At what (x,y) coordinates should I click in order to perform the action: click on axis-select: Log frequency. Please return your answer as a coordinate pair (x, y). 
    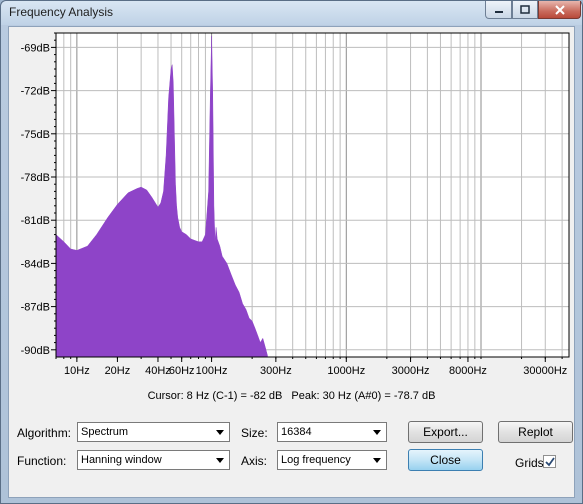
    Looking at the image, I should click on (332, 460).